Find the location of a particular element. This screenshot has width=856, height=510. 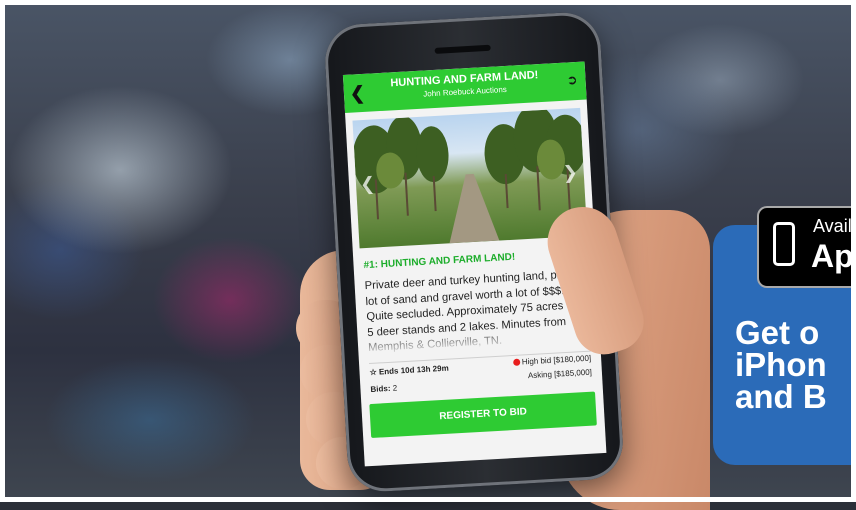

bids-count: Bids: 2 is located at coordinates (383, 389).